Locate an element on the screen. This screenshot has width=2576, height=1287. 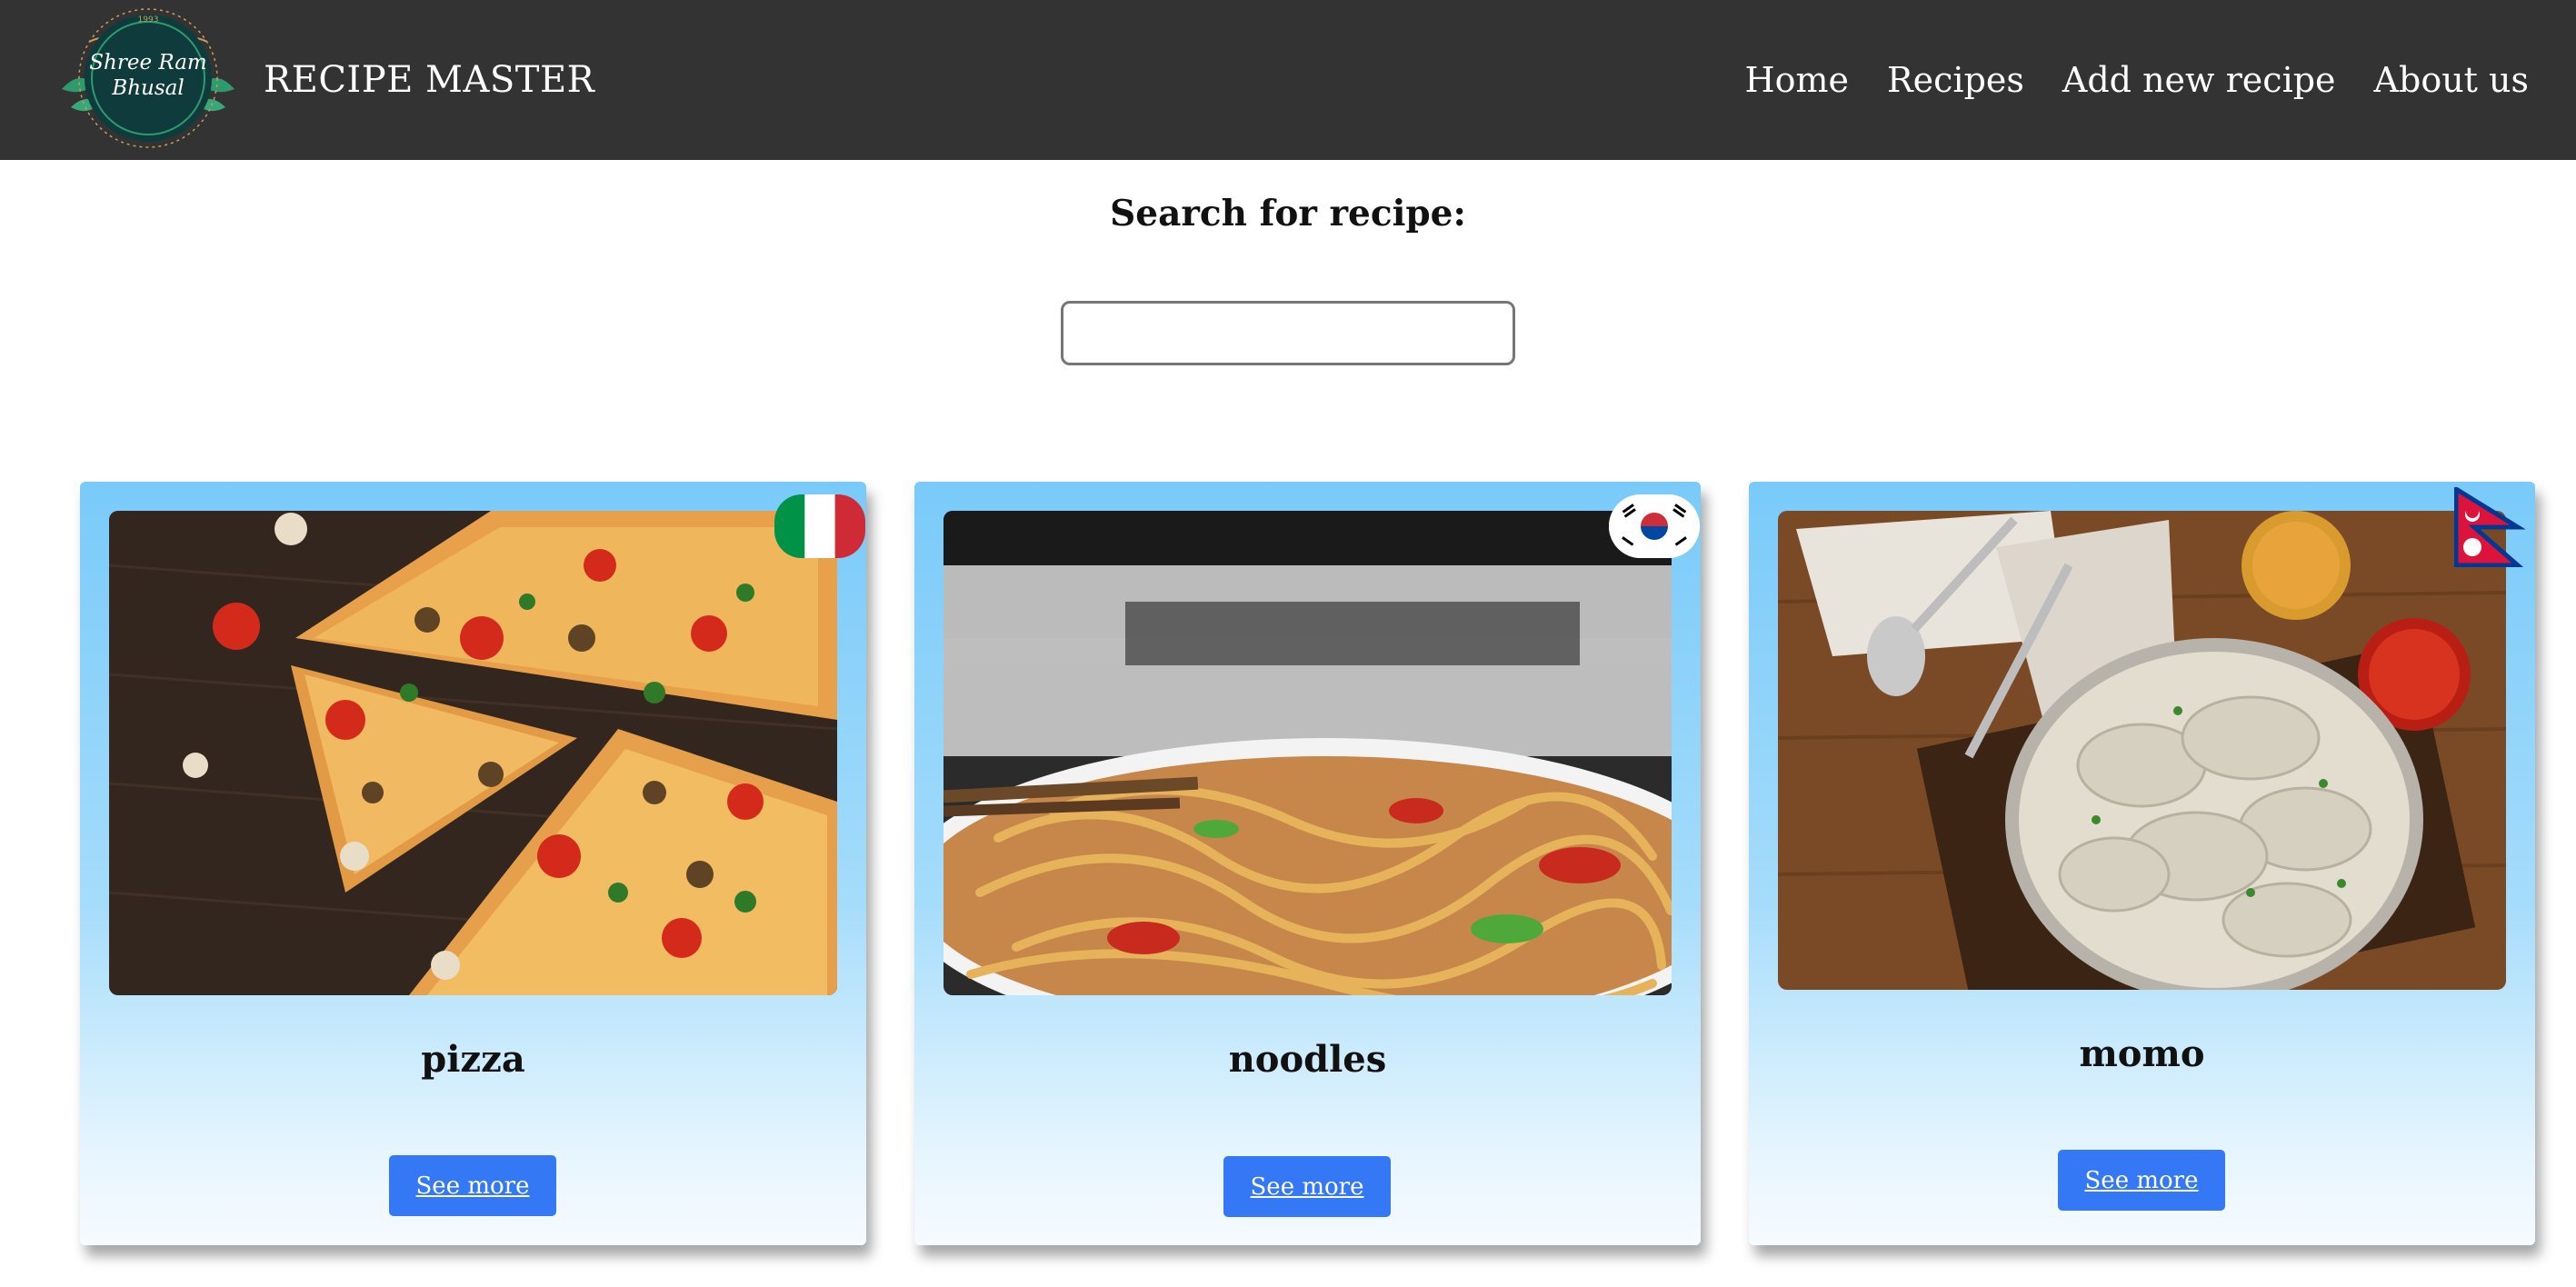
recipe-title: momo is located at coordinates (2142, 1054).